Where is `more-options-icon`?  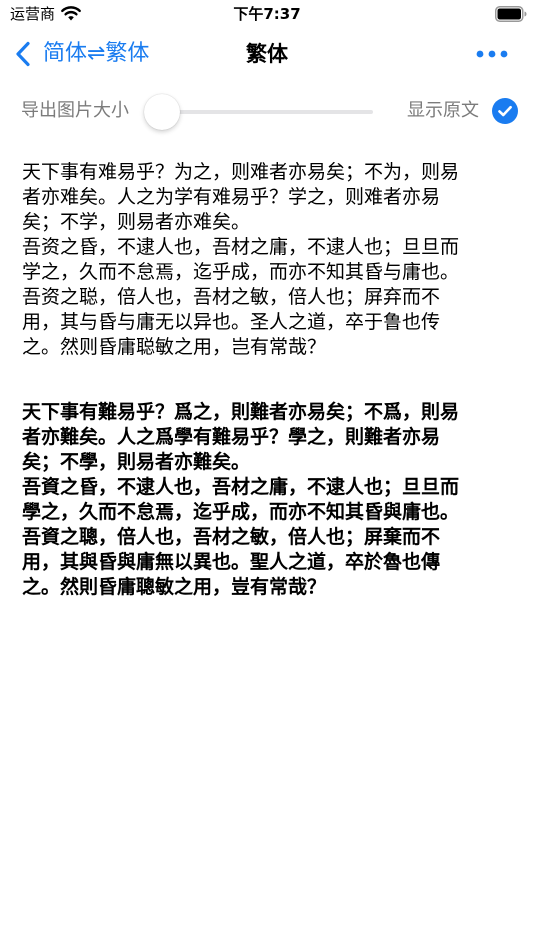
more-options-icon is located at coordinates (492, 54).